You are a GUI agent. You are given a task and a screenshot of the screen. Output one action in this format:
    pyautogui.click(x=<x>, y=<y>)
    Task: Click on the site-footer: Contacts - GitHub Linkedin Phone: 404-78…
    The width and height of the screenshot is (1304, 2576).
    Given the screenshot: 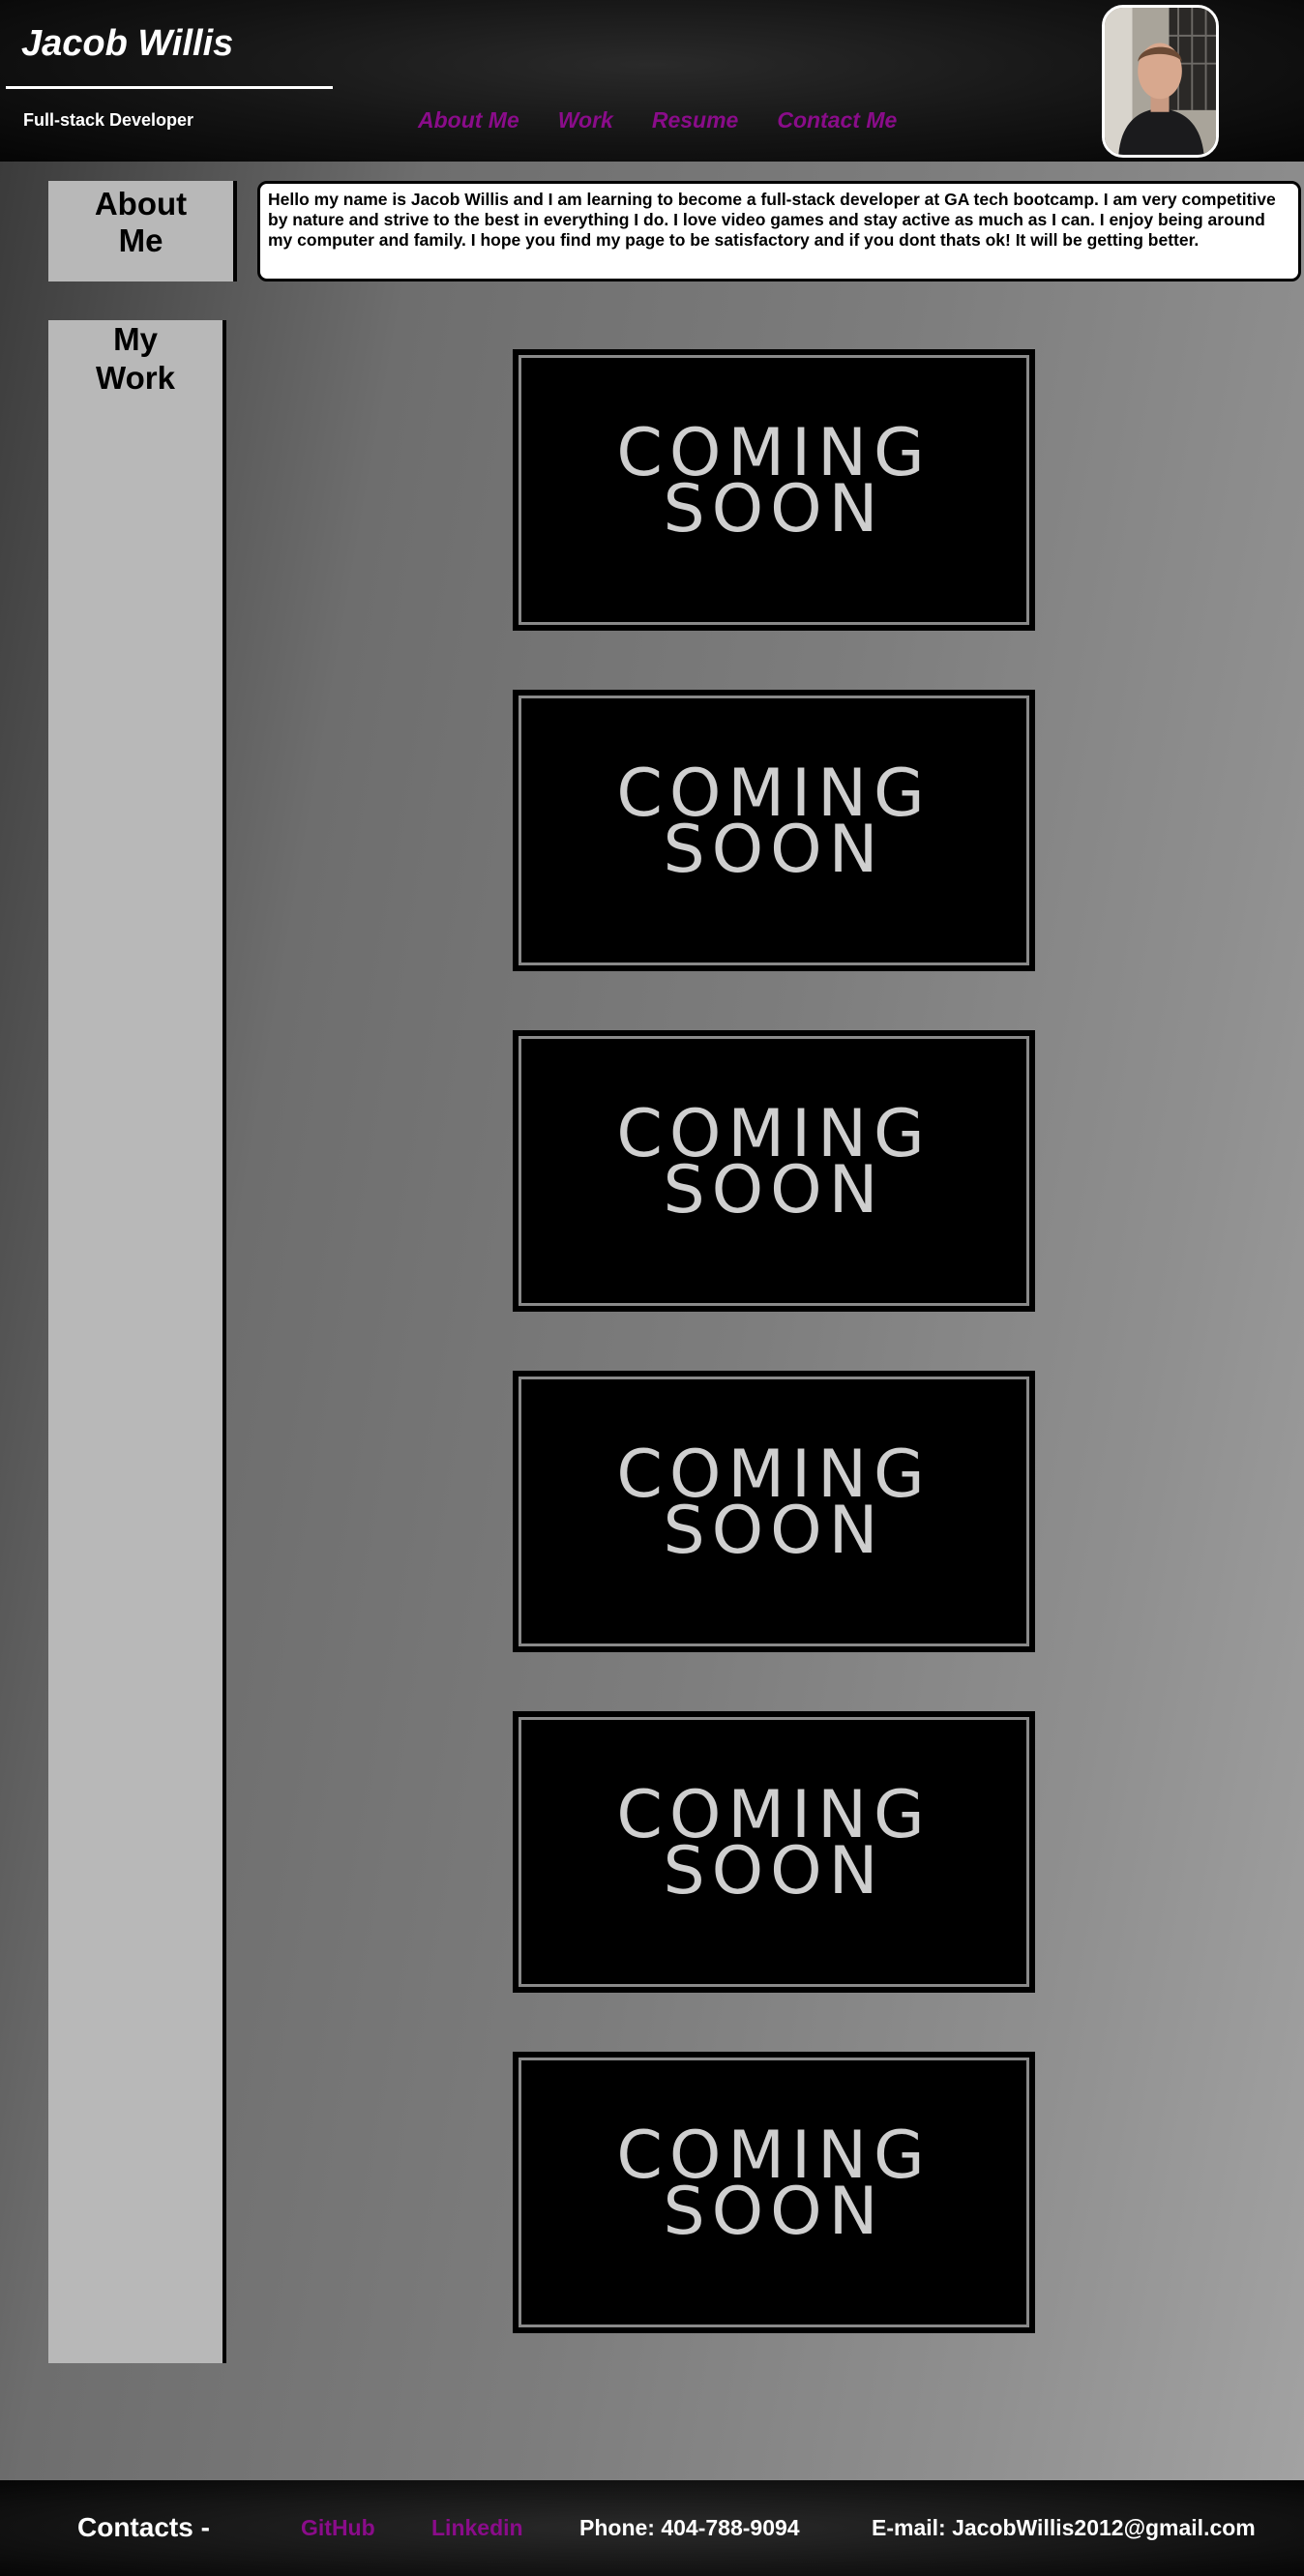 What is the action you would take?
    pyautogui.click(x=652, y=2528)
    